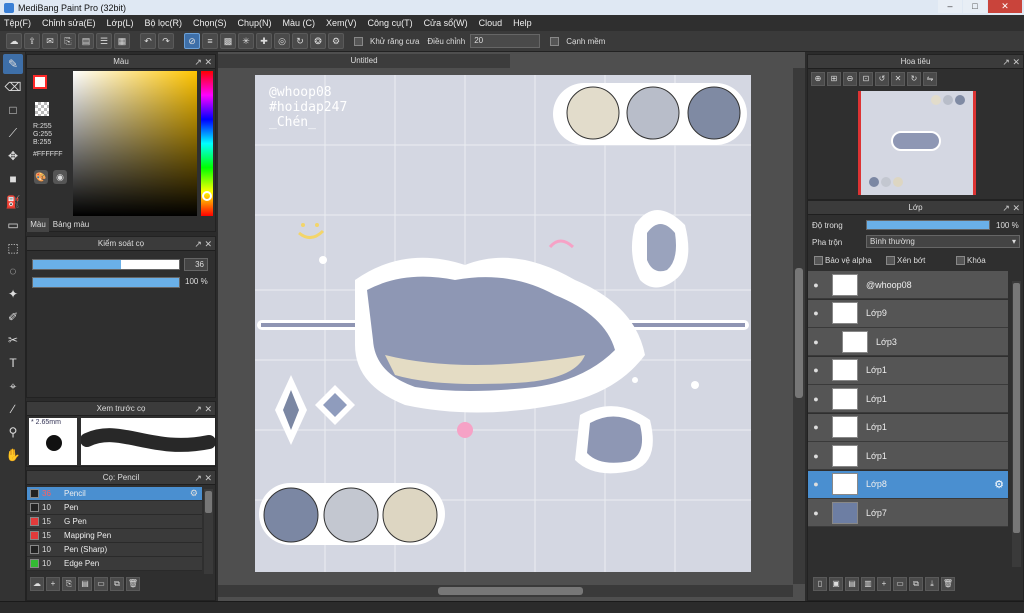 This screenshot has width=1024, height=613. I want to click on menu-cloud: Cloud, so click(491, 23).